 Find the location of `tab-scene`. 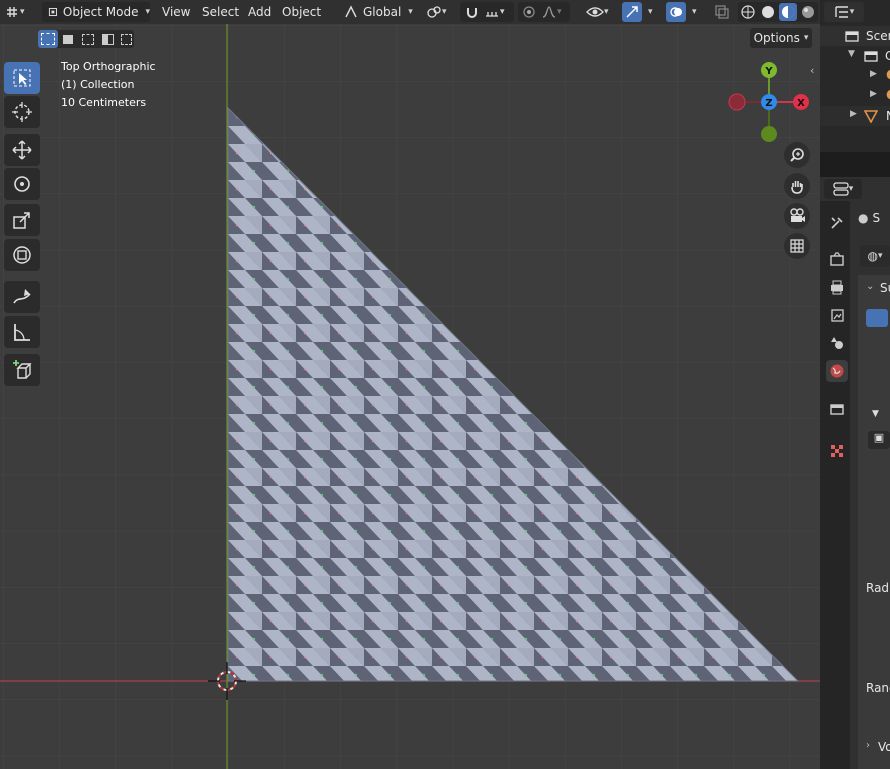

tab-scene is located at coordinates (837, 343).